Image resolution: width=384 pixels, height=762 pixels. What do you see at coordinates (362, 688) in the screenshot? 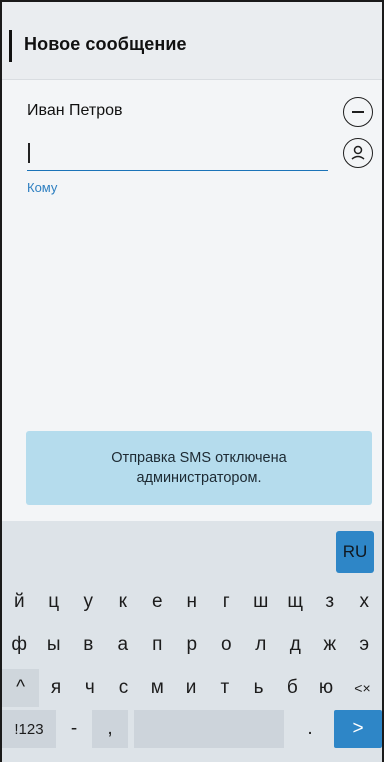
I see `backspace-key: <×` at bounding box center [362, 688].